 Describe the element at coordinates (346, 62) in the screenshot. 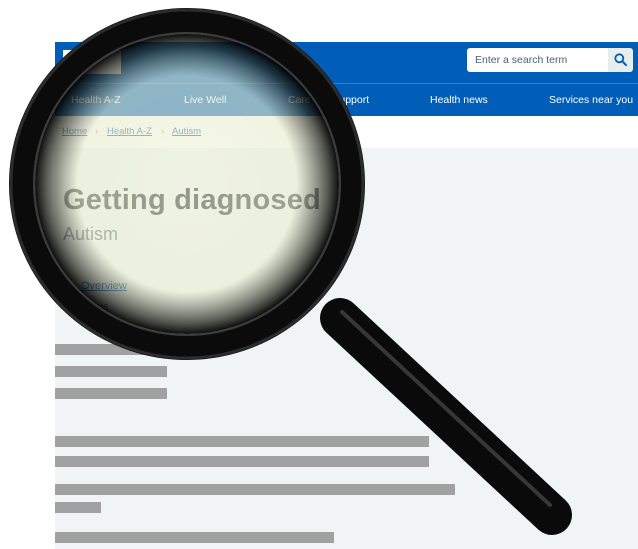

I see `site-header` at that location.